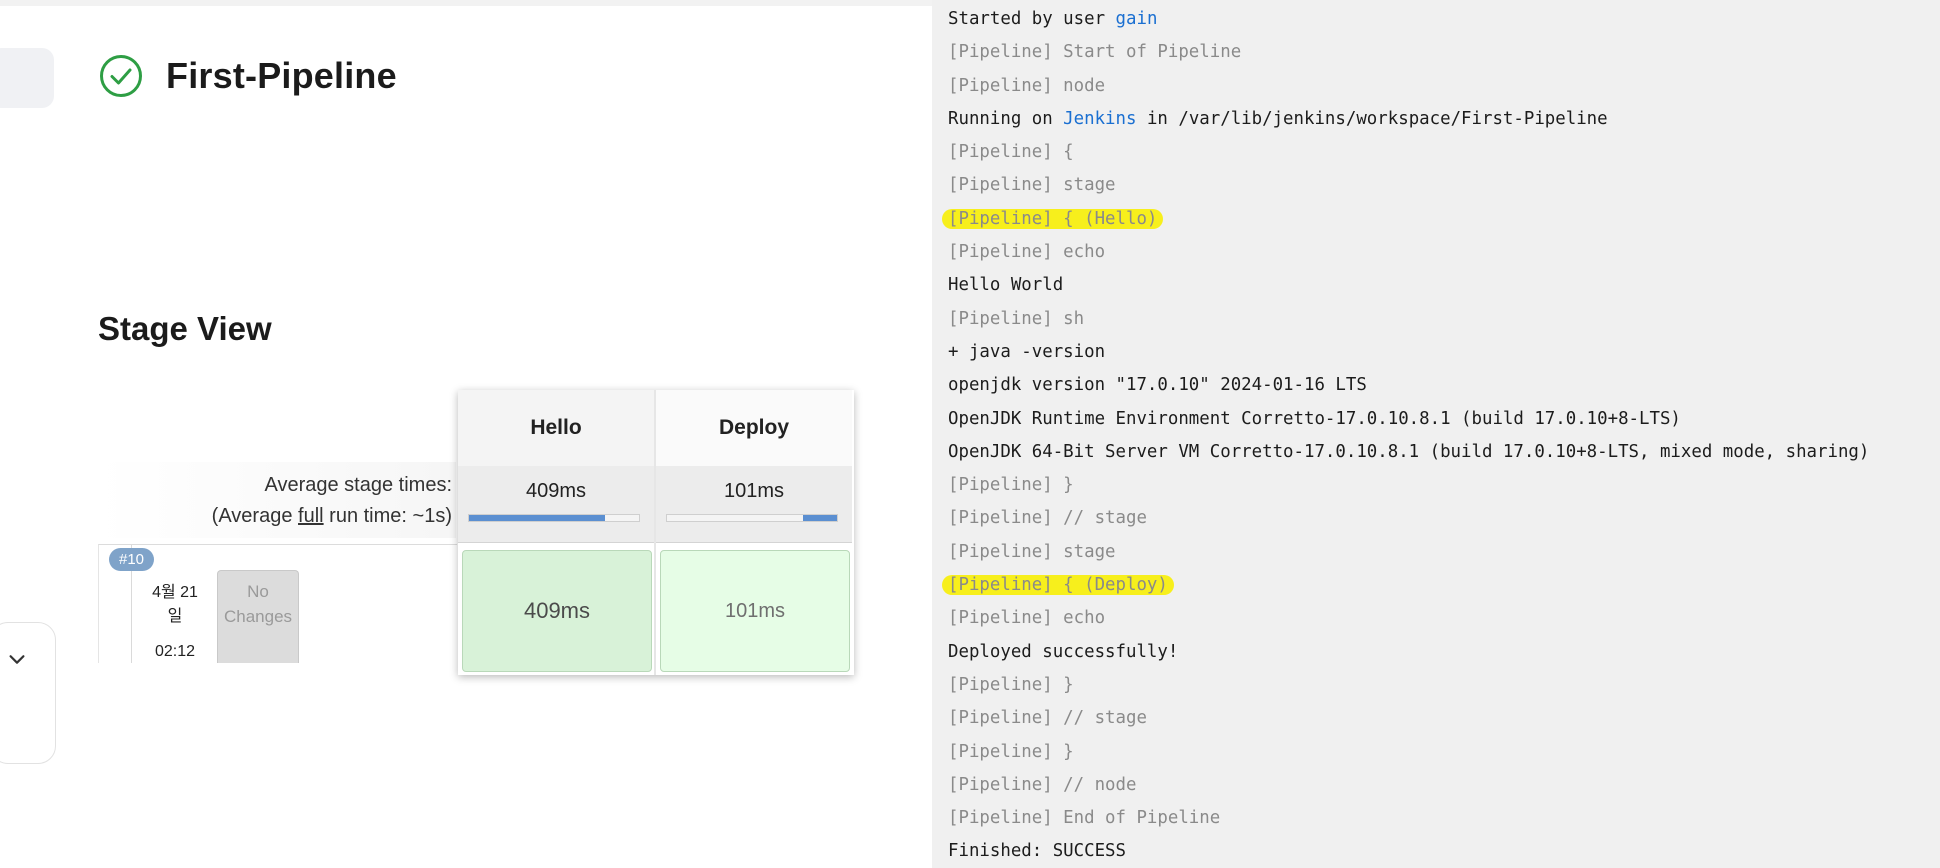  I want to click on changes-box: No Changes, so click(258, 616).